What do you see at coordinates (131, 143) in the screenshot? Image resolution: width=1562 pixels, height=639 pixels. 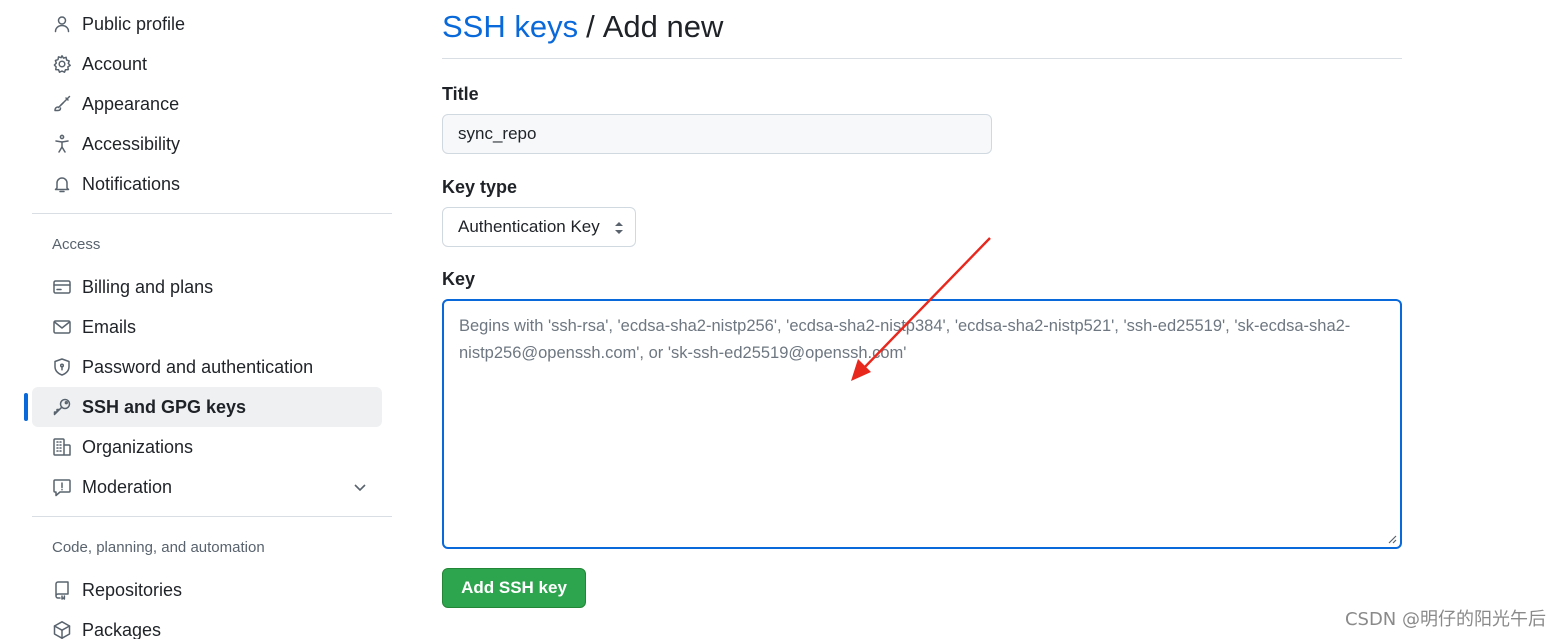 I see `sidebar-item-label: Accessibility` at bounding box center [131, 143].